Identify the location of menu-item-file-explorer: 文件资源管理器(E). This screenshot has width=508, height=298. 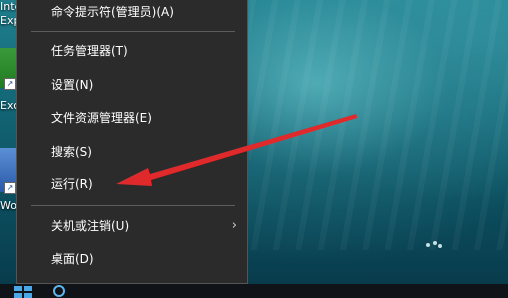
(132, 118).